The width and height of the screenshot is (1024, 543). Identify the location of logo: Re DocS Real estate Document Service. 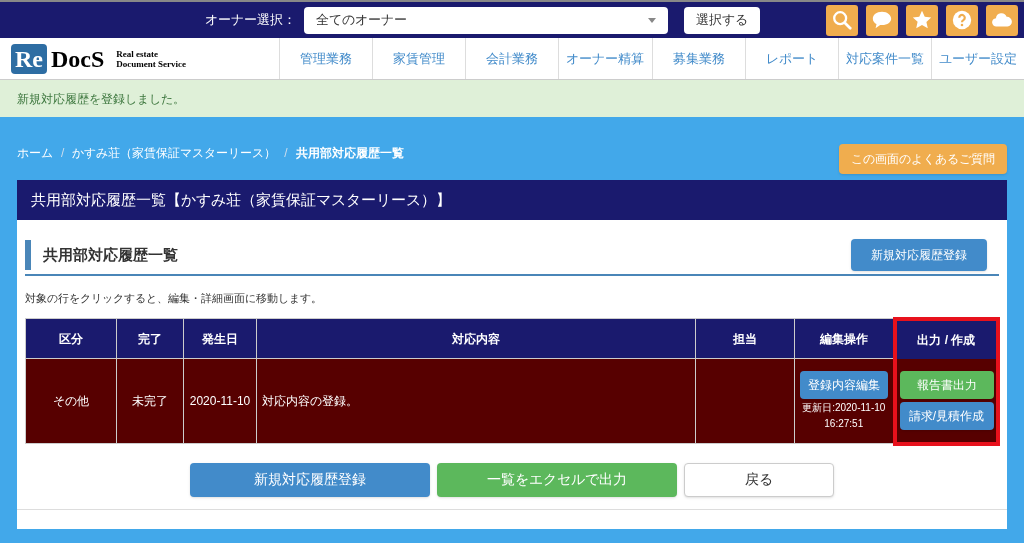
(139, 58).